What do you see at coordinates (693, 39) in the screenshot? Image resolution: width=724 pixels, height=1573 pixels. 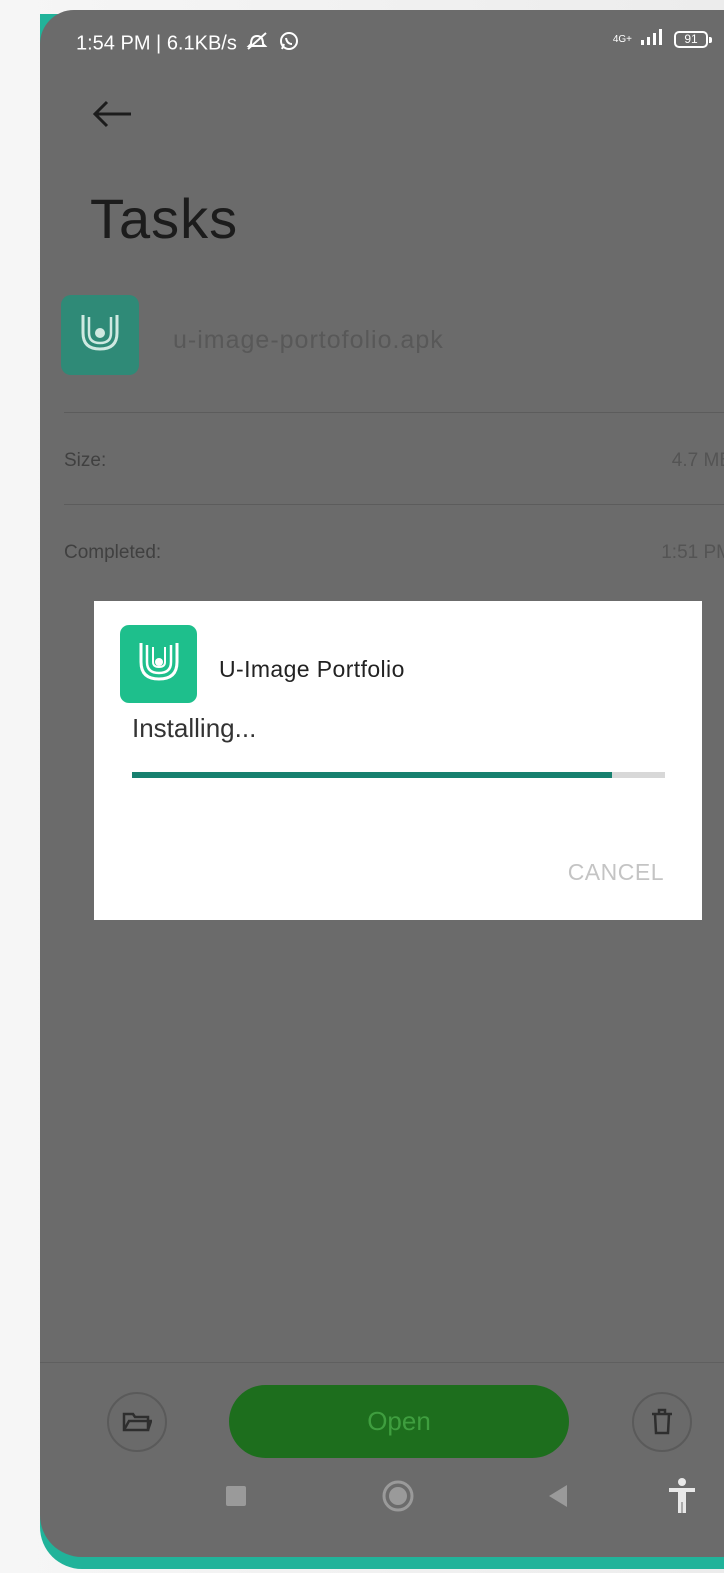 I see `battery-icon: 91` at bounding box center [693, 39].